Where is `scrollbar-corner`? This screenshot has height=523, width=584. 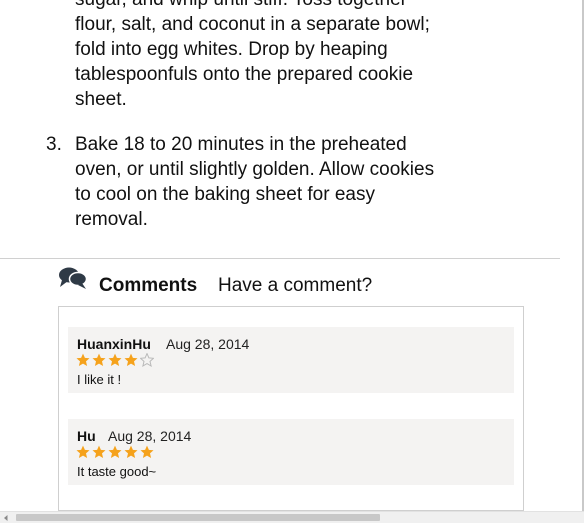
scrollbar-corner is located at coordinates (578, 517).